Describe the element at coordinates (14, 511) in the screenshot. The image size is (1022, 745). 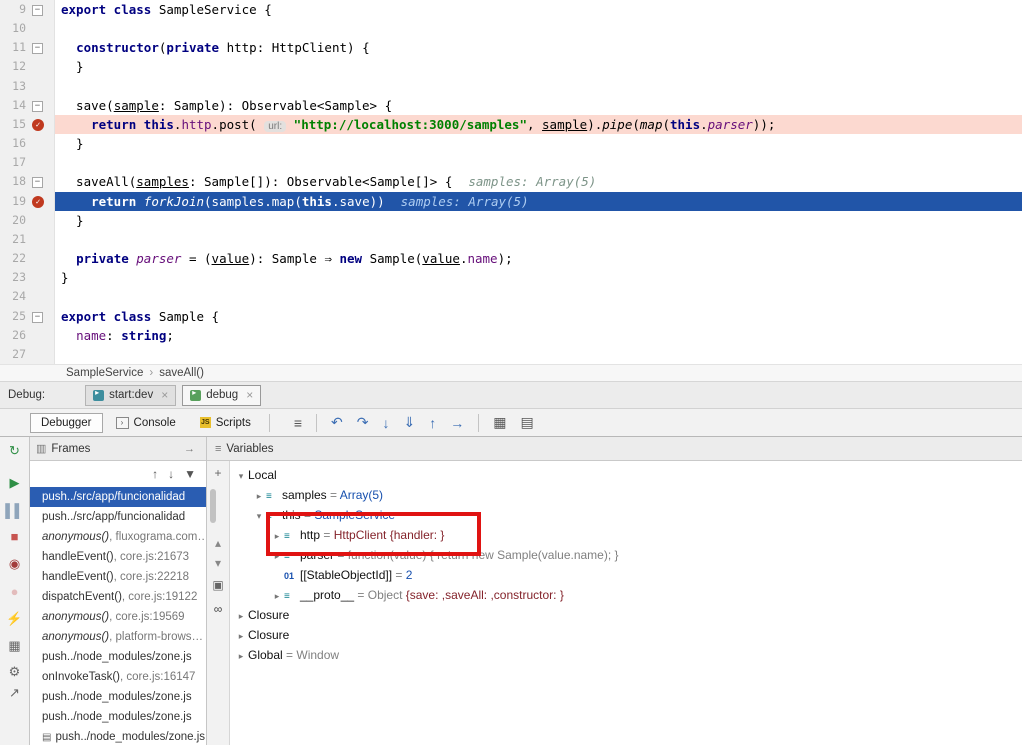
I see `pause-icon: ▌▌` at that location.